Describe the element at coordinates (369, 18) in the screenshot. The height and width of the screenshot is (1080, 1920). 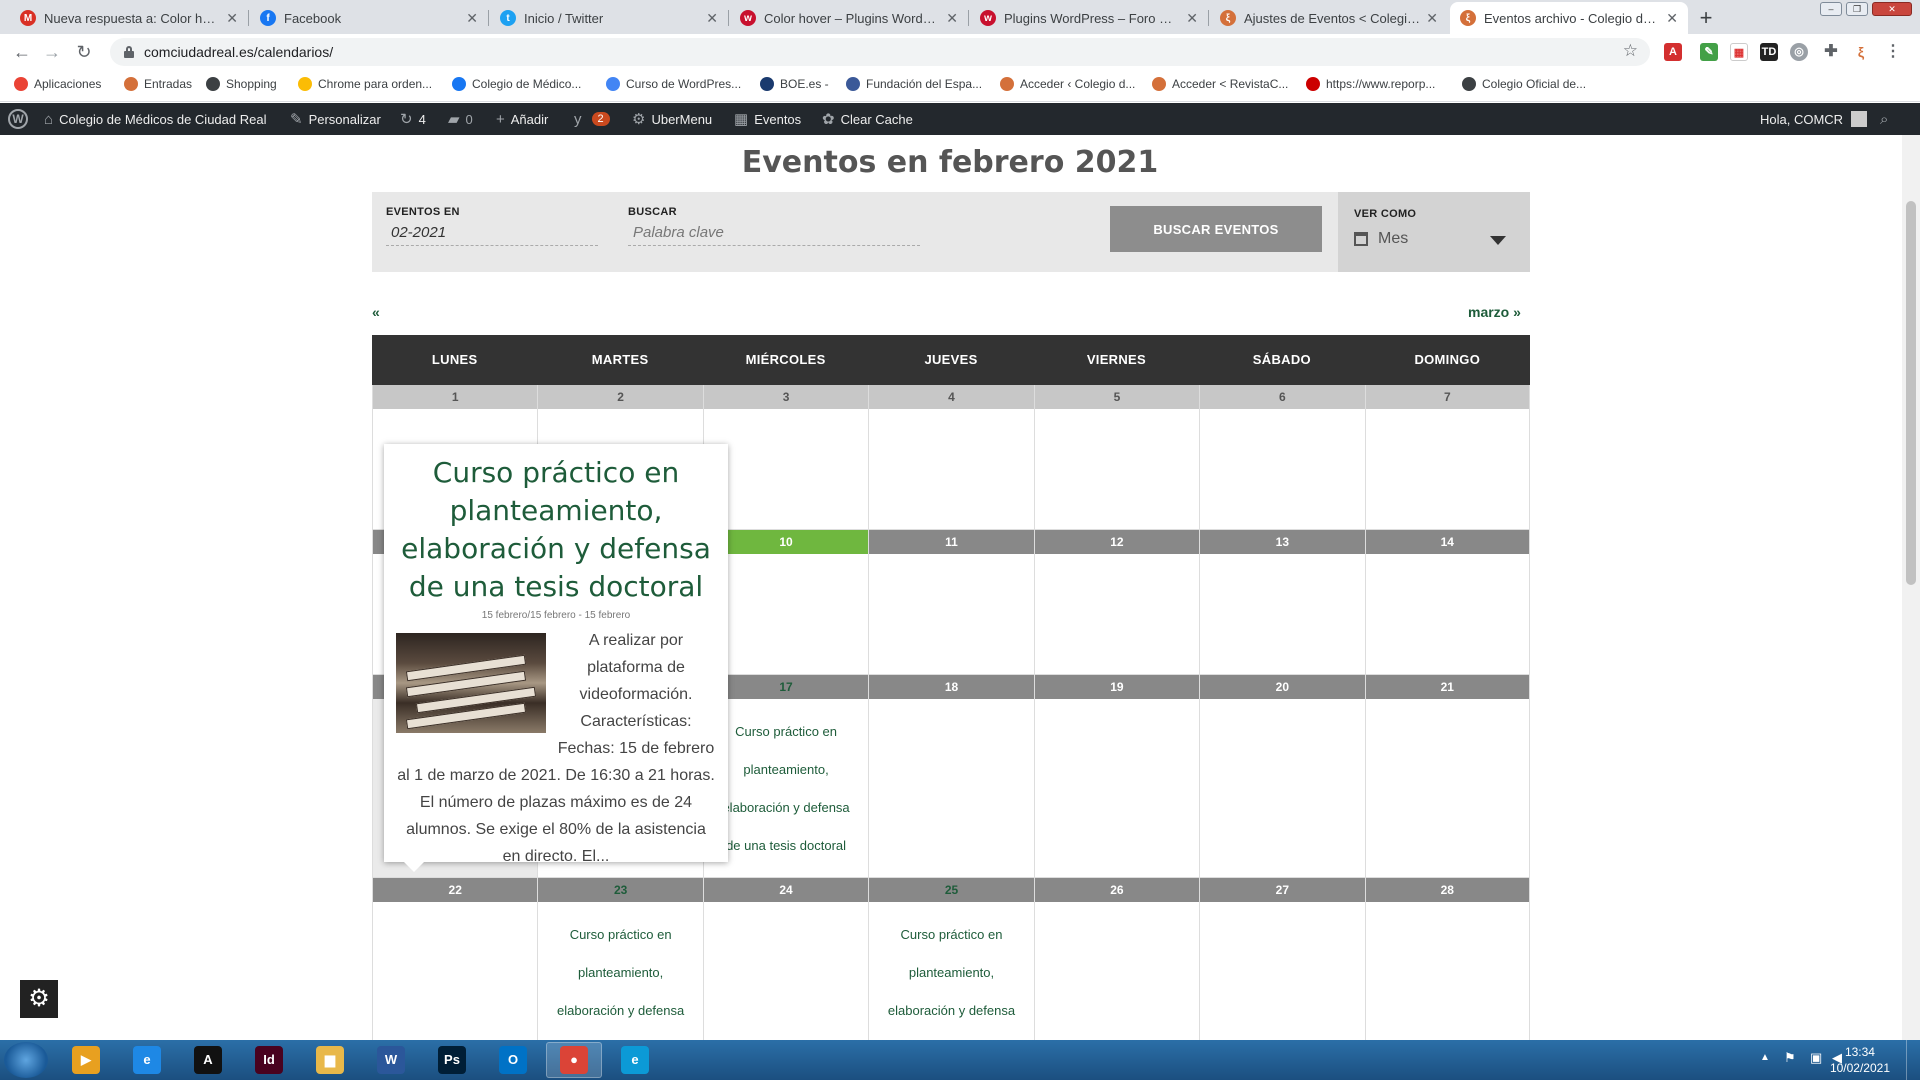
I see `browser-tab: f Facebook ✕` at that location.